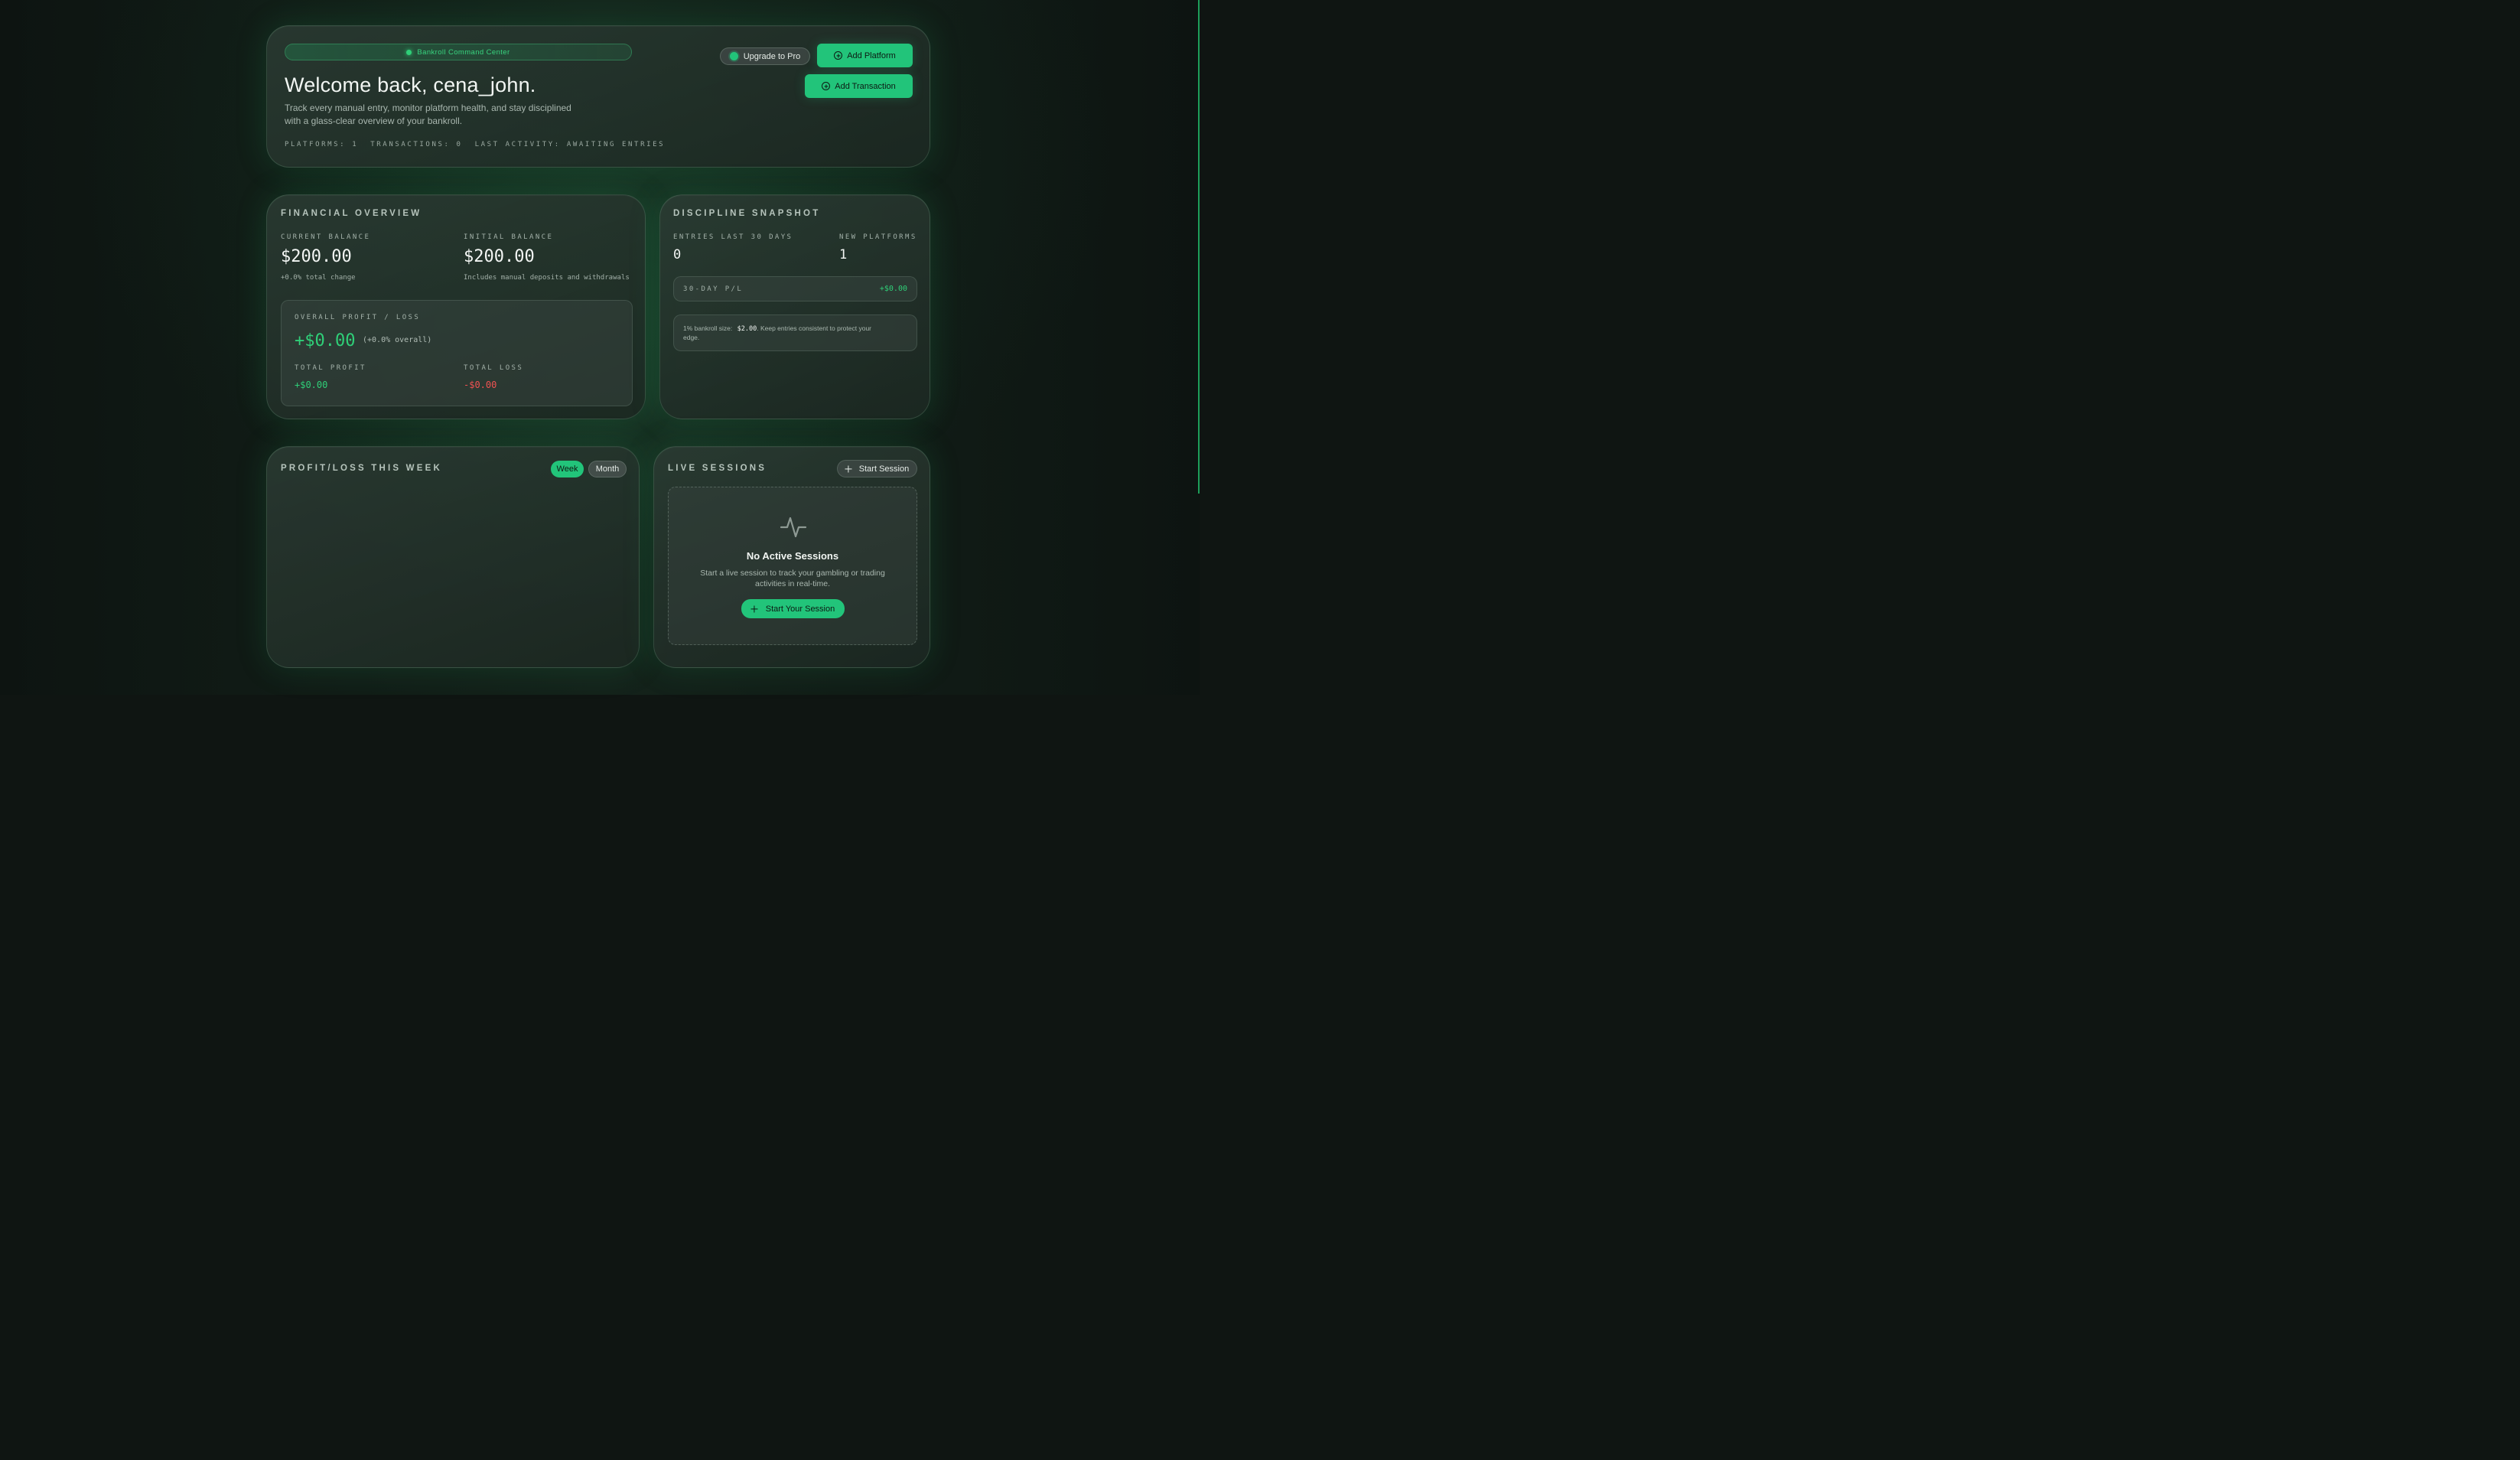  I want to click on pl-30day-value: +$0.00, so click(893, 289).